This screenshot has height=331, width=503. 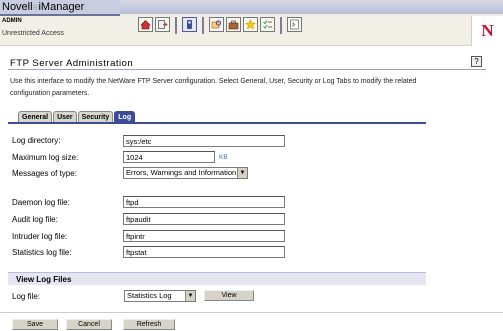 What do you see at coordinates (44, 173) in the screenshot?
I see `messages-type-label: Messages of type:` at bounding box center [44, 173].